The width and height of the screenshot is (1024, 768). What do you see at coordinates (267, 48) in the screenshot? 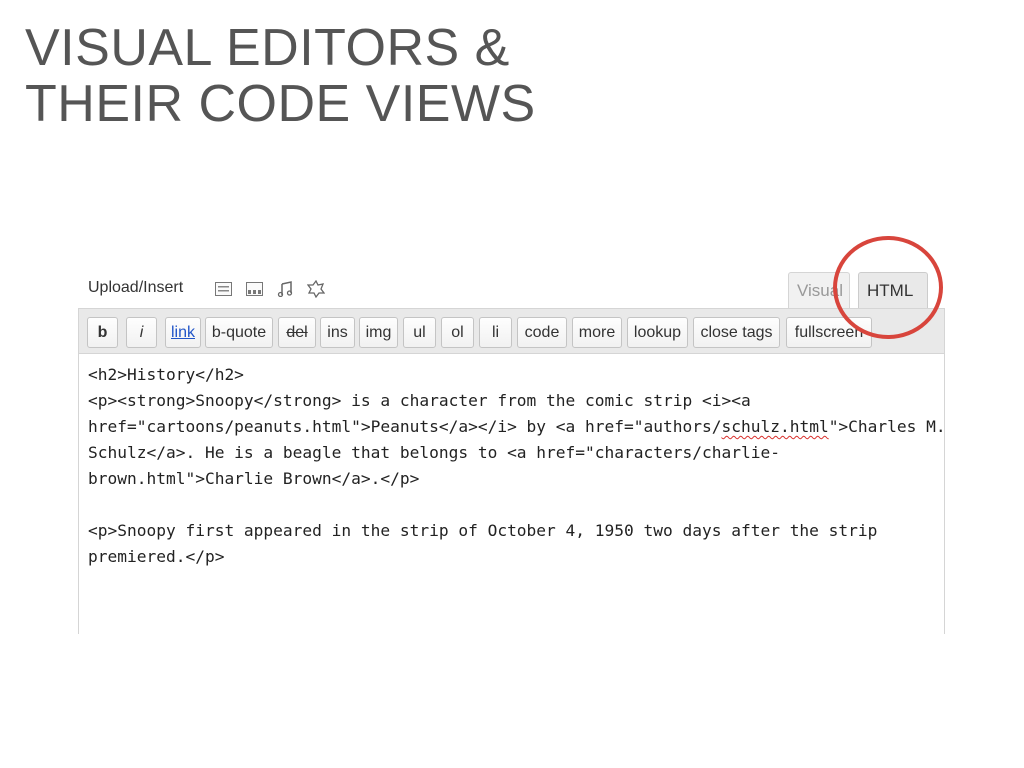
I see `slide-title-line-1: VISUAL EDITORS &` at bounding box center [267, 48].